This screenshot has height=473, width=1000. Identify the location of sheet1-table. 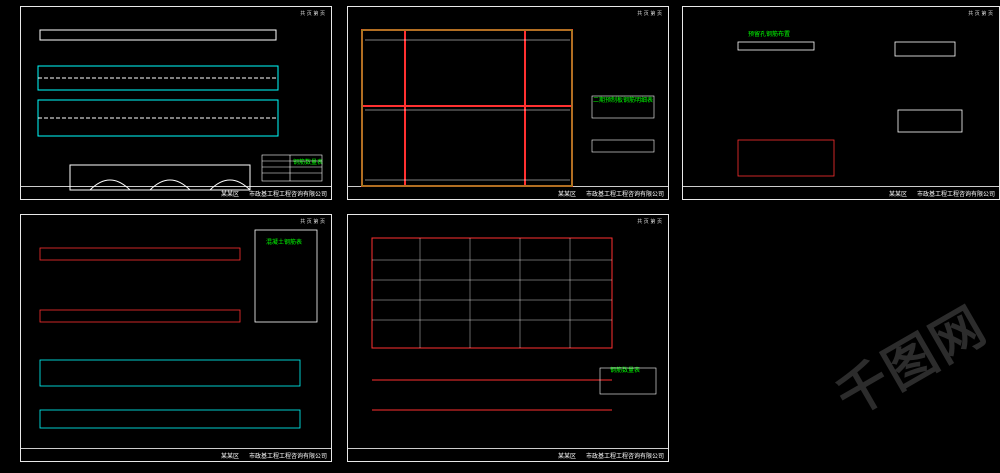
(292, 168).